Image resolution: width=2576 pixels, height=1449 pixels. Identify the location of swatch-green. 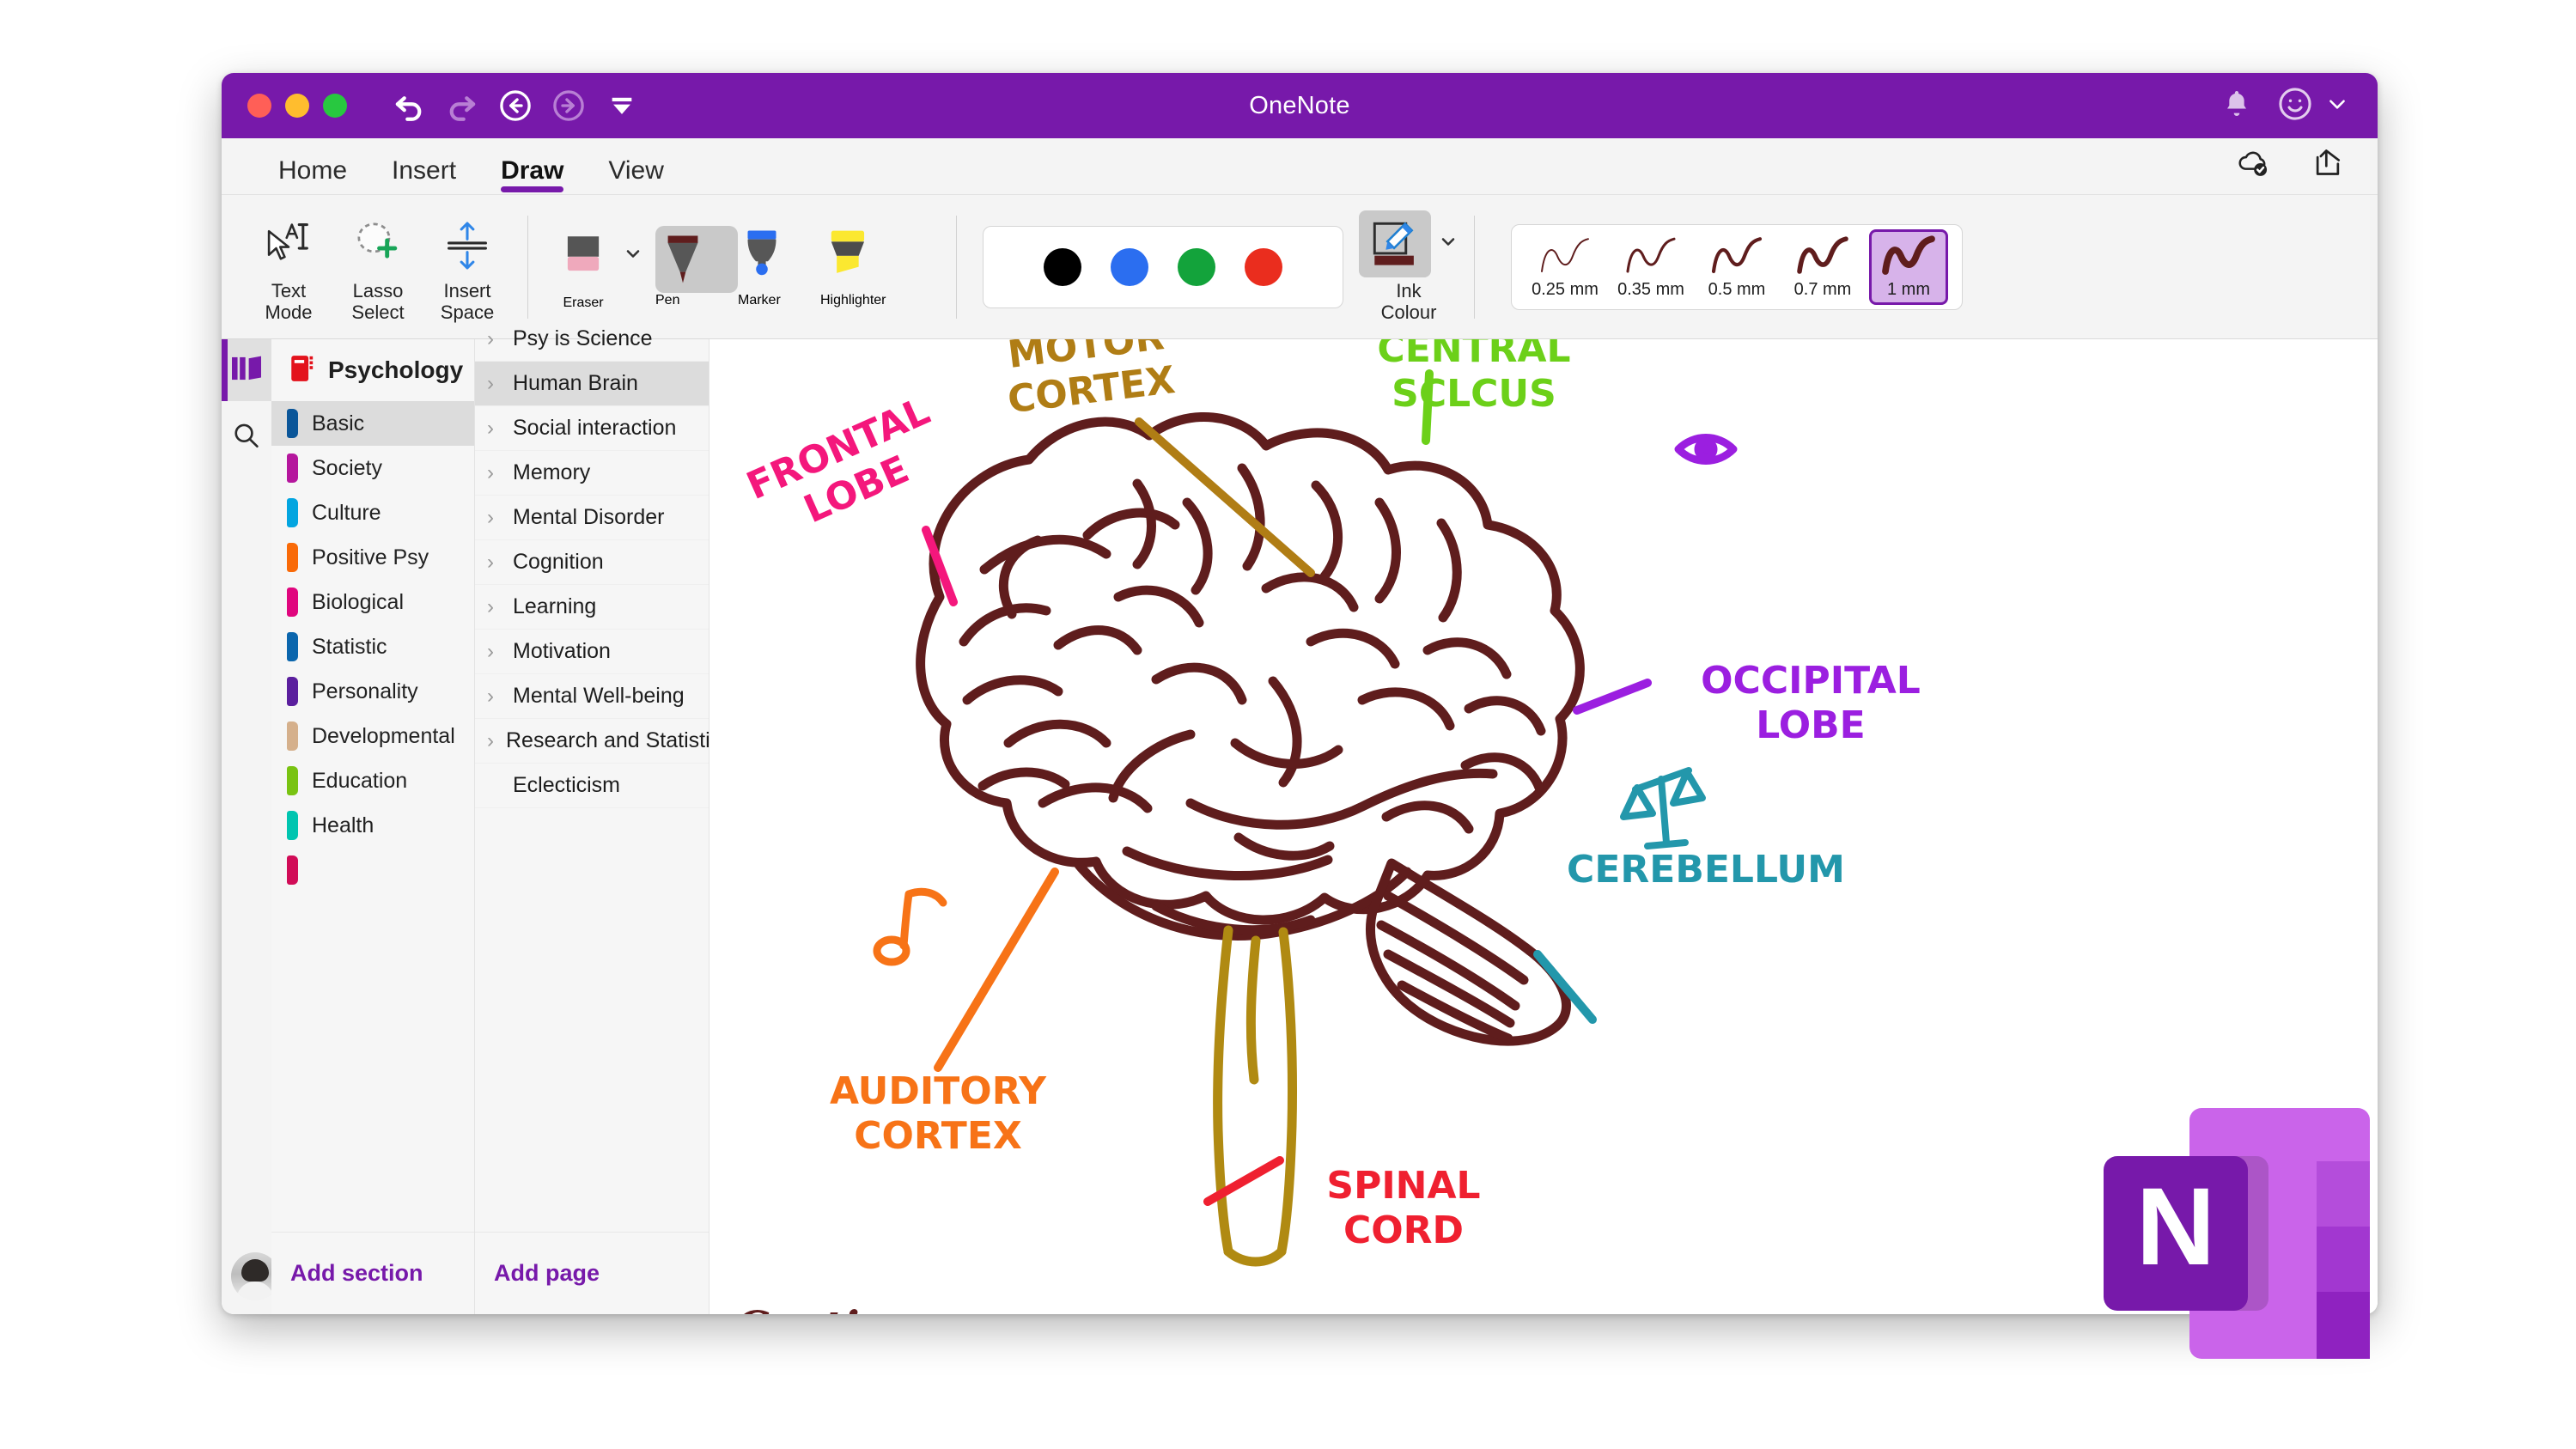
(1196, 266).